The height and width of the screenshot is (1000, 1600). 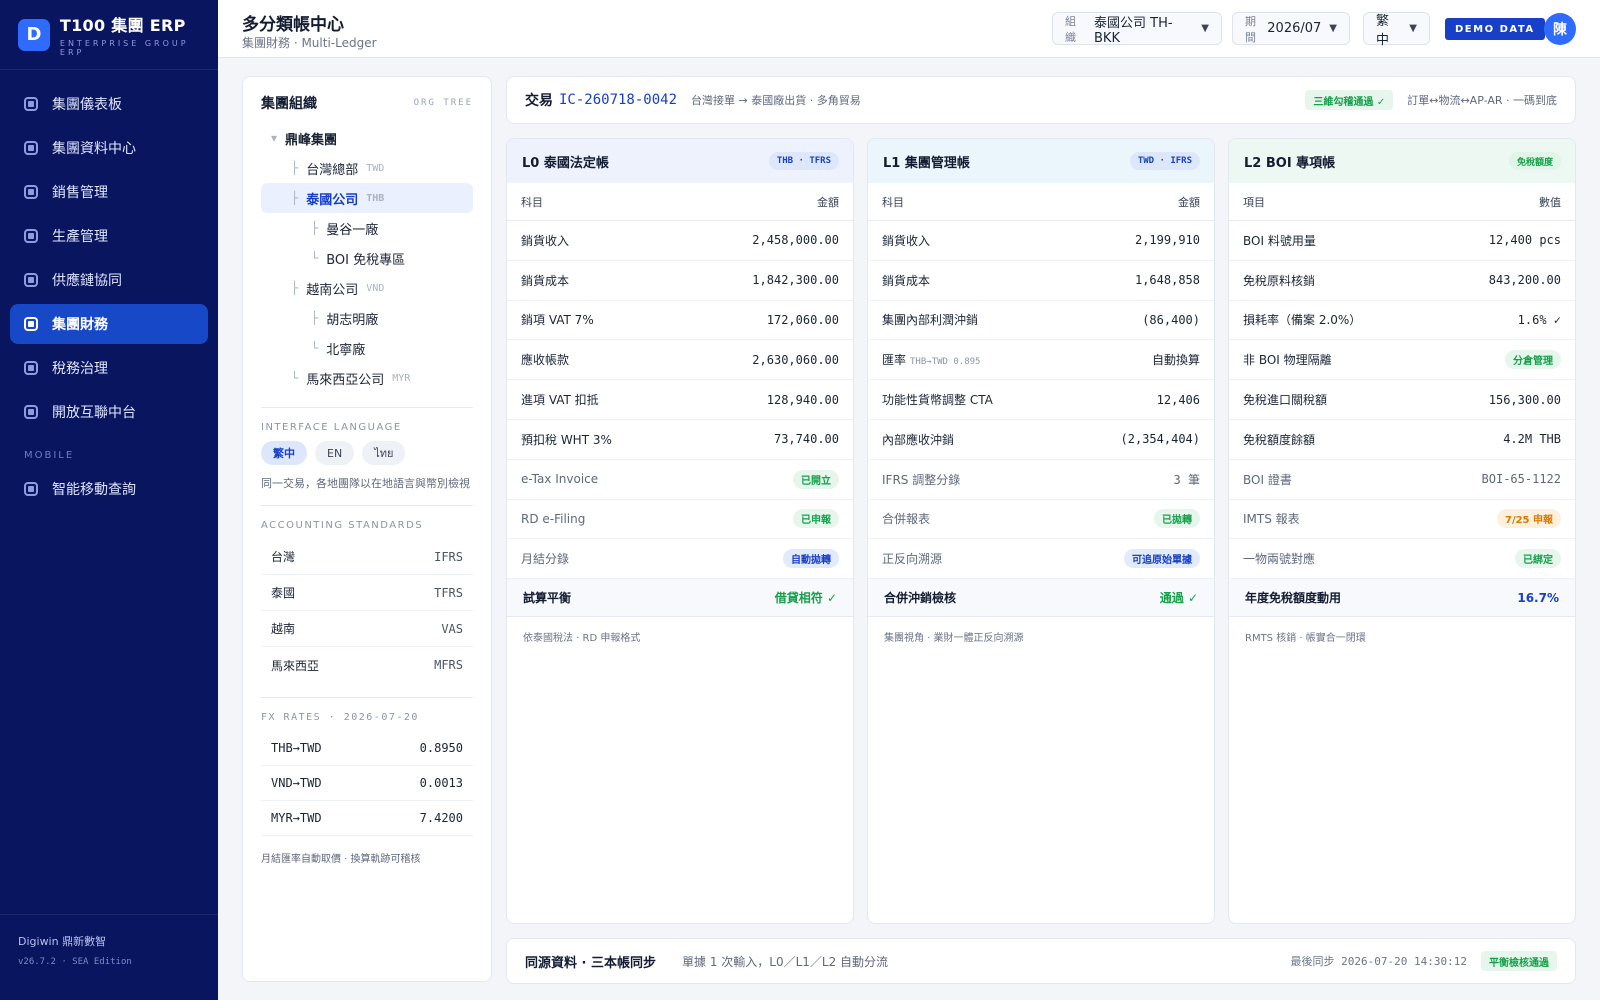 I want to click on reconciliation-badge: 三維勾稽通過 ✓, so click(x=1349, y=100).